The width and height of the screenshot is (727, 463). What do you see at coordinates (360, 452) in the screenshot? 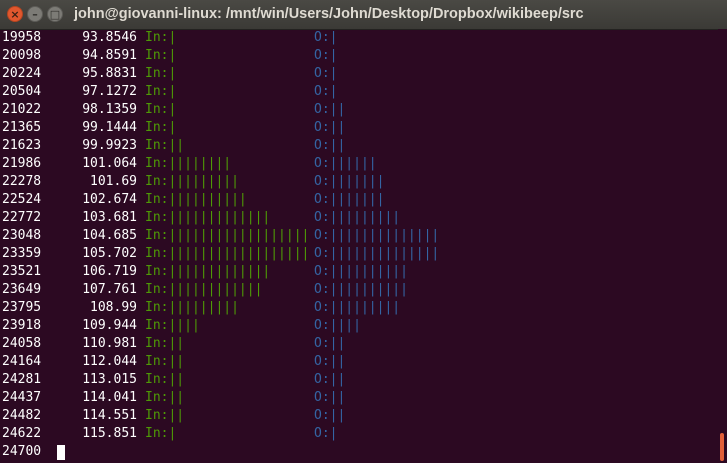
I see `terminal-prompt-line: 24700` at bounding box center [360, 452].